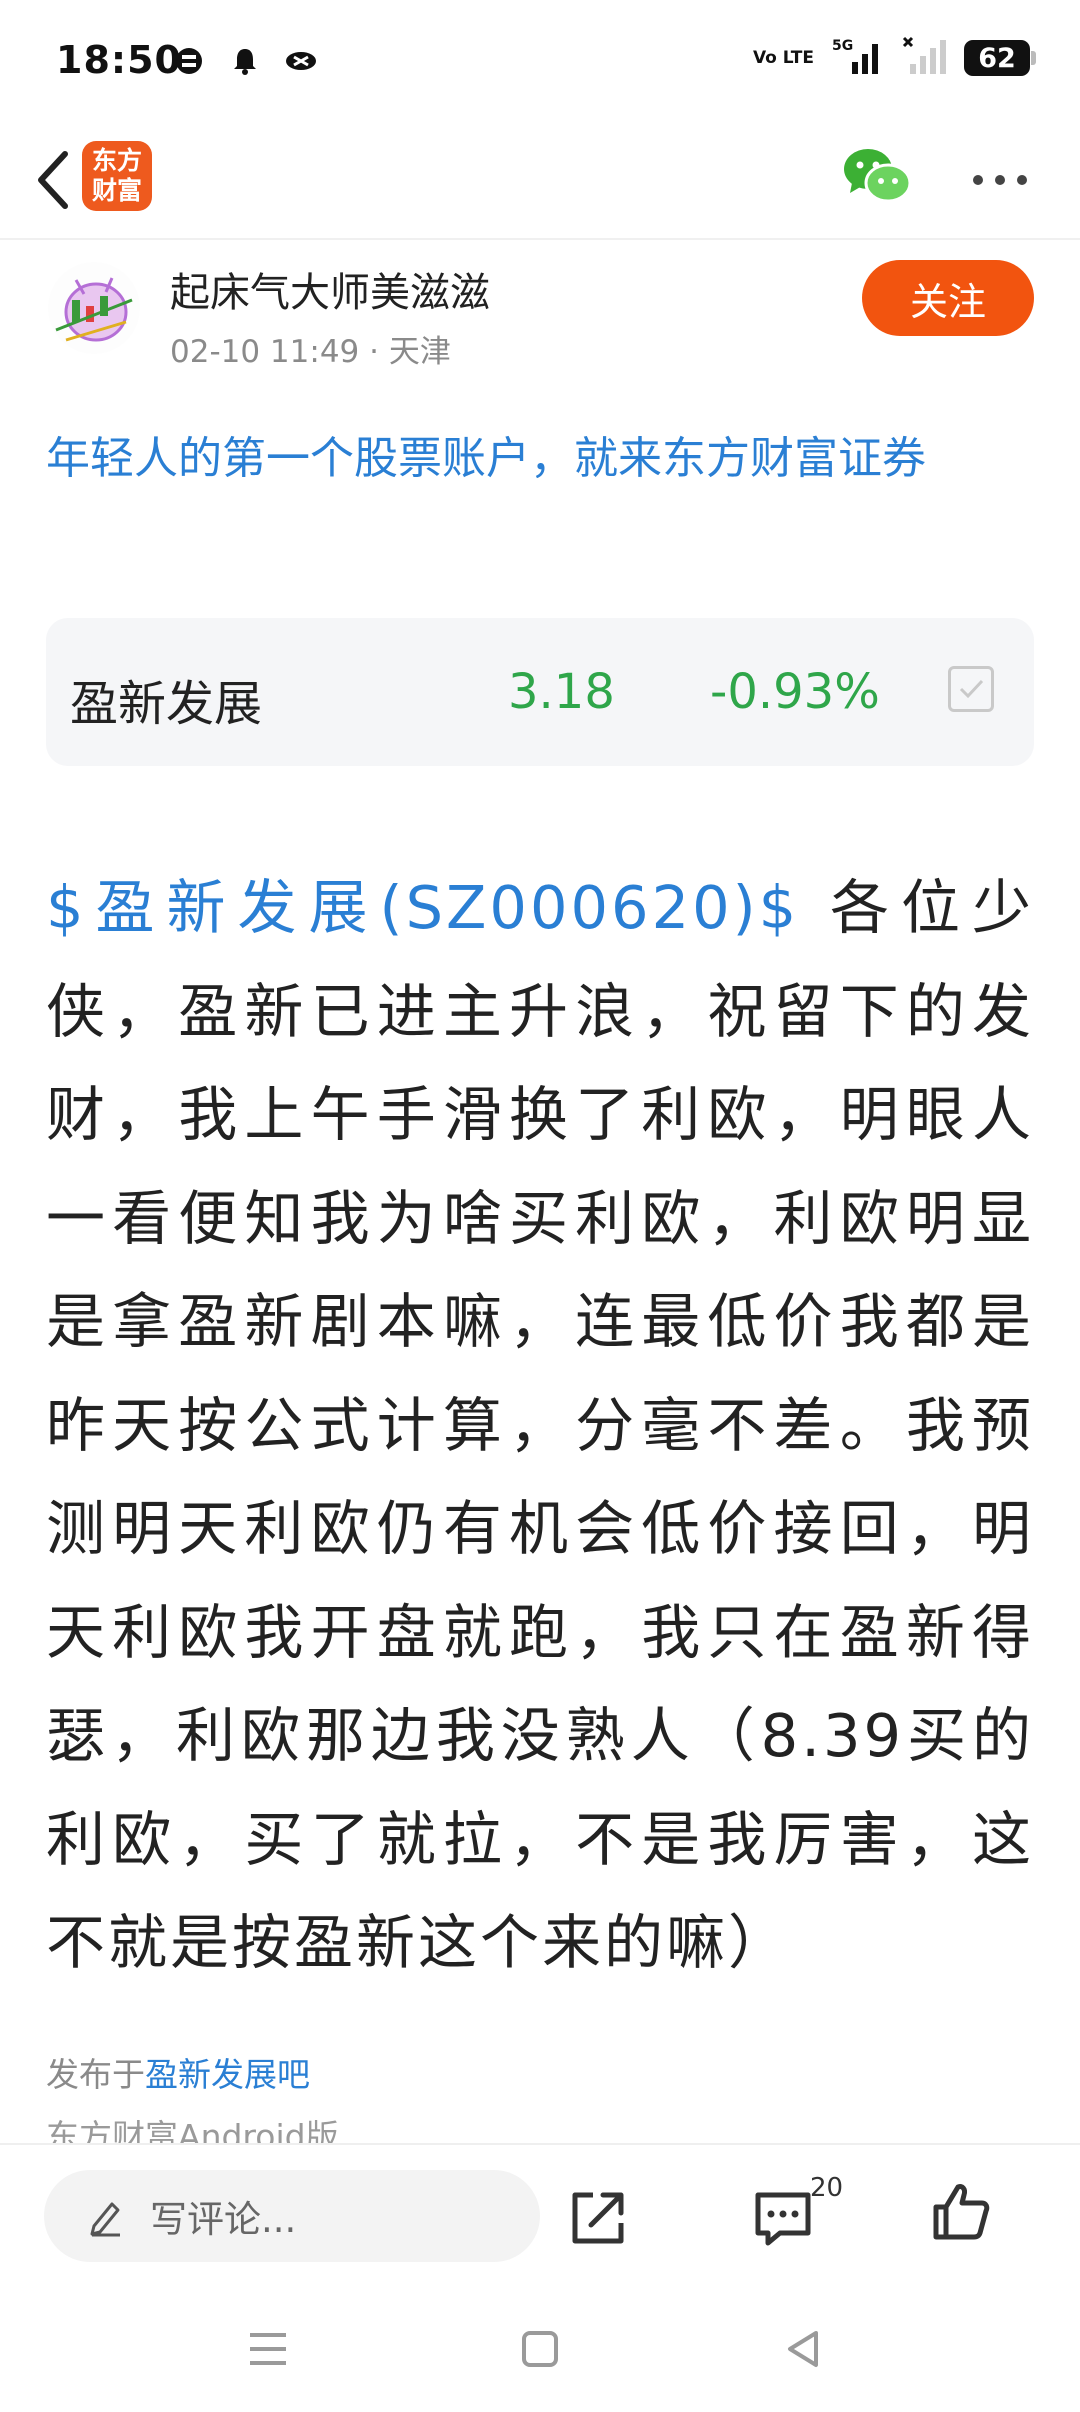  Describe the element at coordinates (561, 692) in the screenshot. I see `stock-price: 3.18` at that location.